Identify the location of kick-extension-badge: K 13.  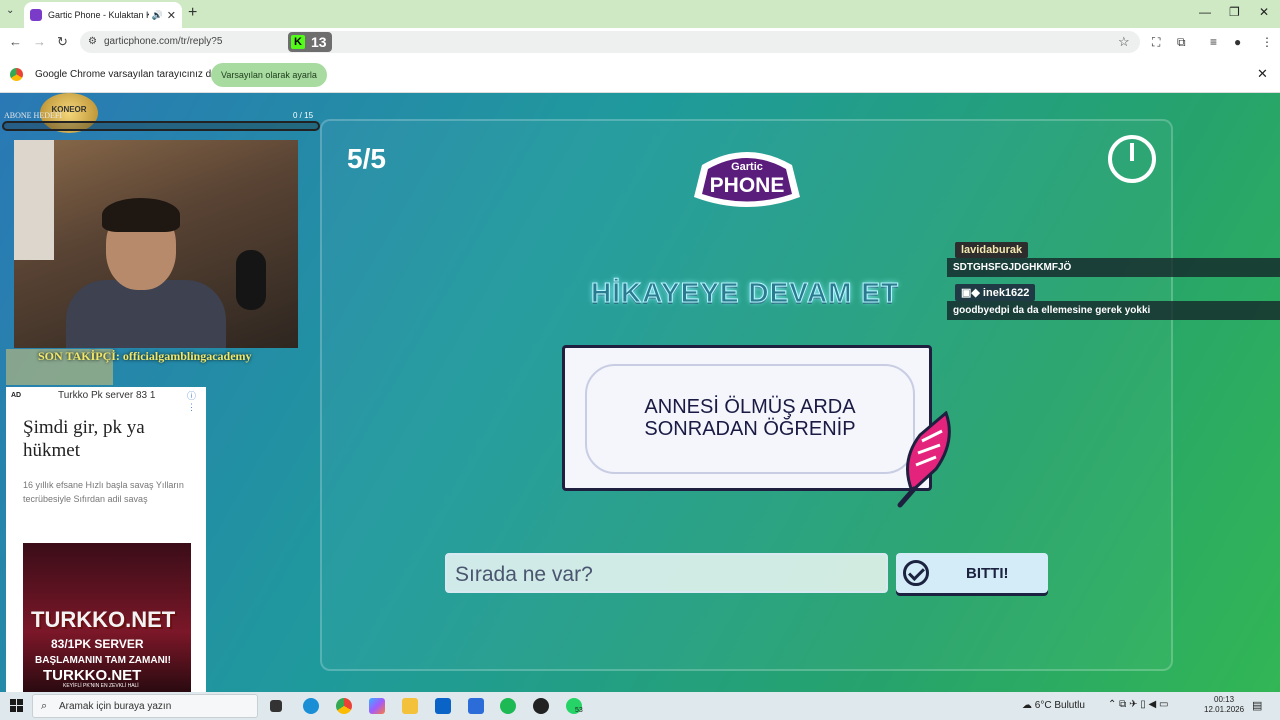
(310, 42).